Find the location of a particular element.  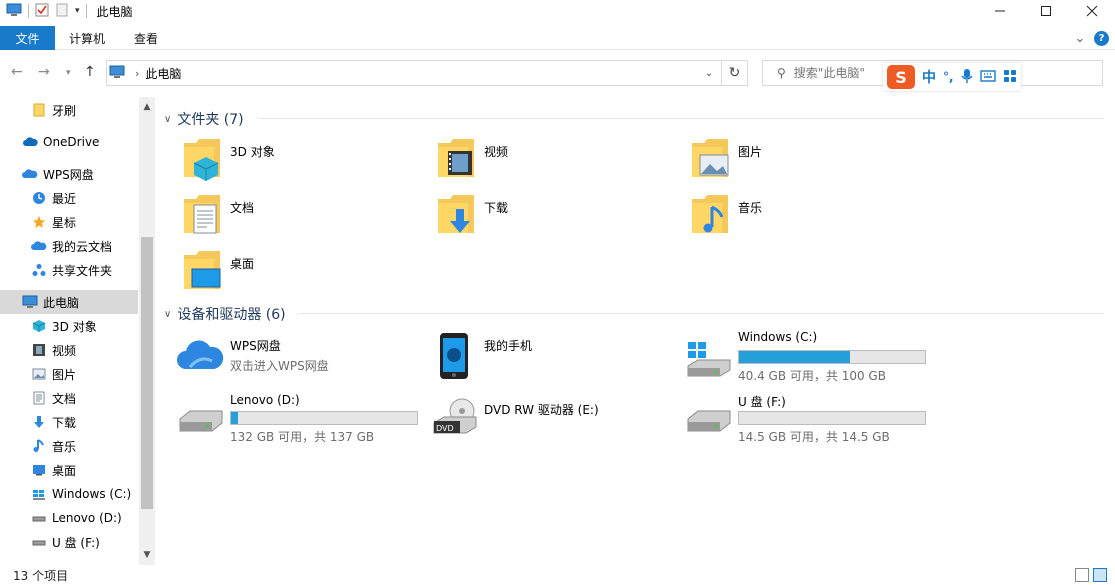

device-wps-cloud: WPS网盘 双击进入WPS网盘 is located at coordinates (283, 364).